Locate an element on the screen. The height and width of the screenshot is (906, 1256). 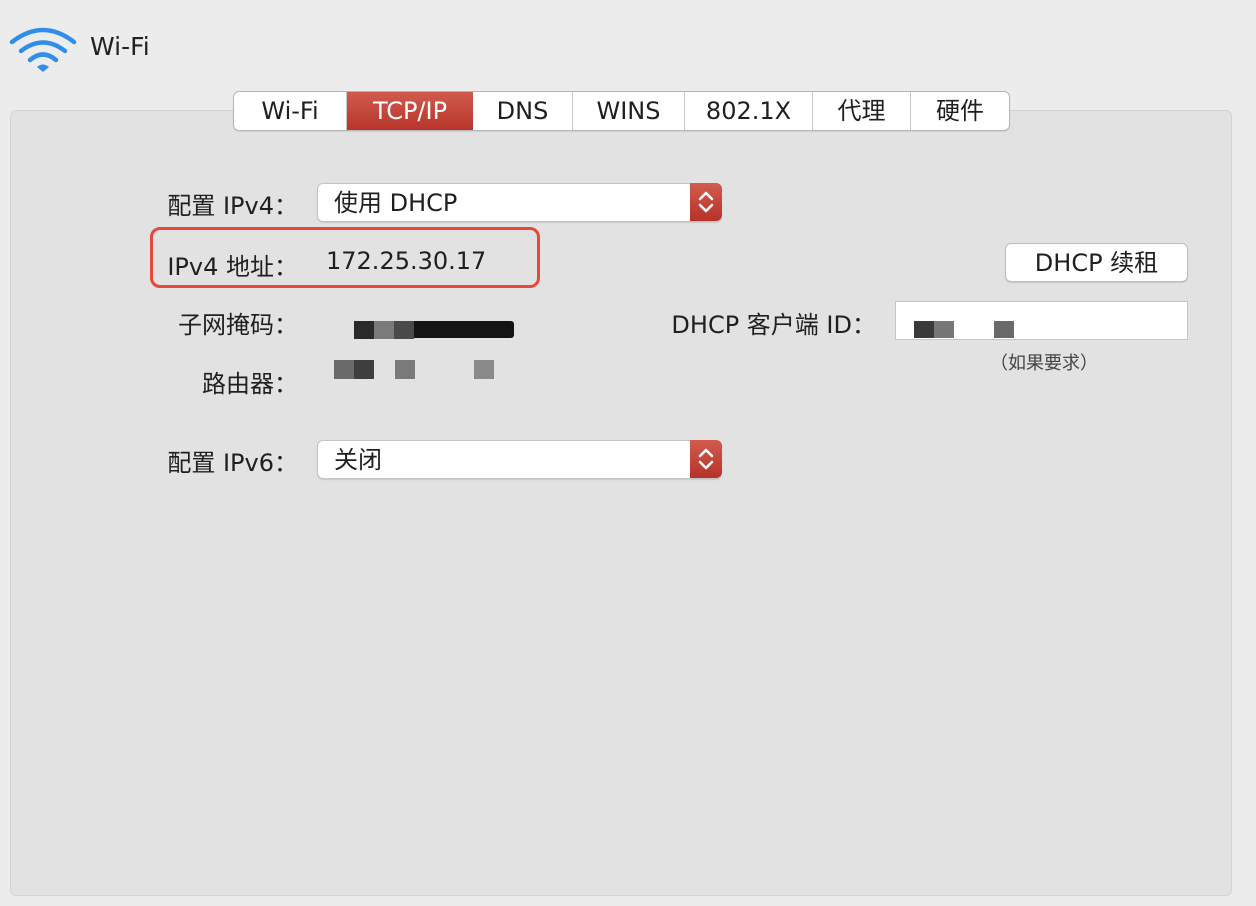
tab-tcpip: TCP/IP is located at coordinates (410, 111).